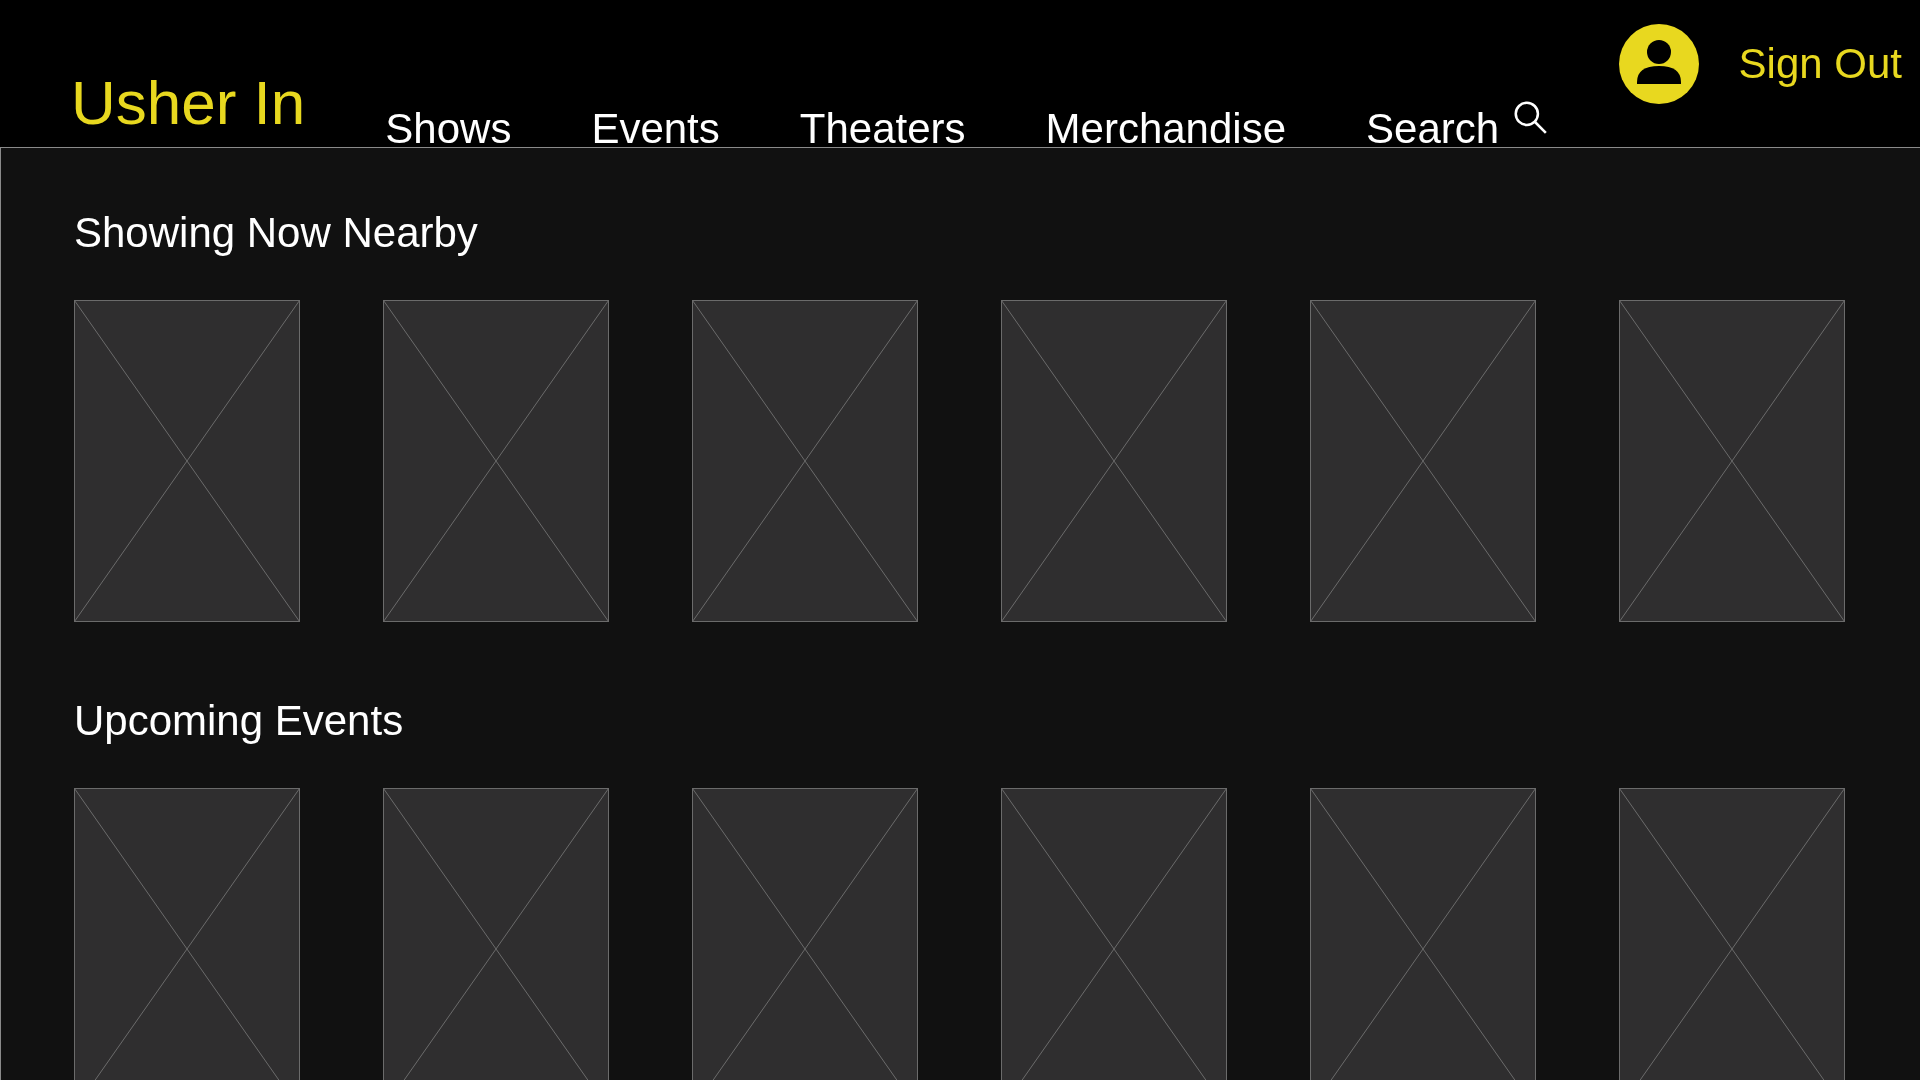  What do you see at coordinates (448, 129) in the screenshot?
I see `nav-link: Shows` at bounding box center [448, 129].